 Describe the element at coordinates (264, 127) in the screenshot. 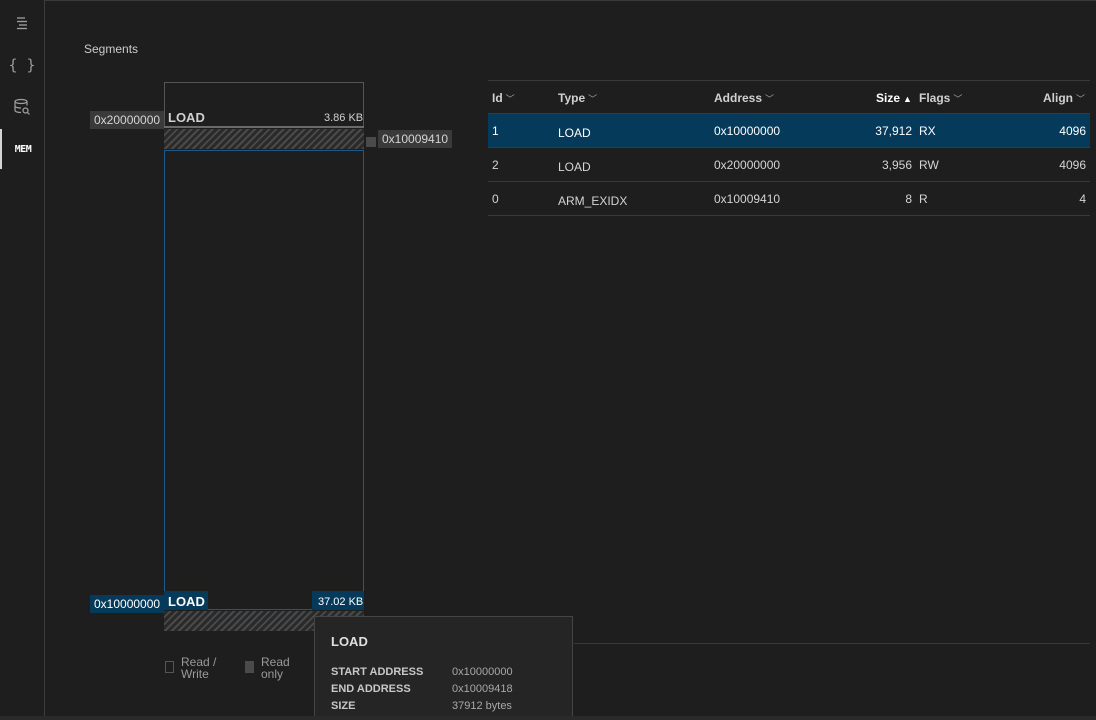

I see `ram-segment-bar` at that location.